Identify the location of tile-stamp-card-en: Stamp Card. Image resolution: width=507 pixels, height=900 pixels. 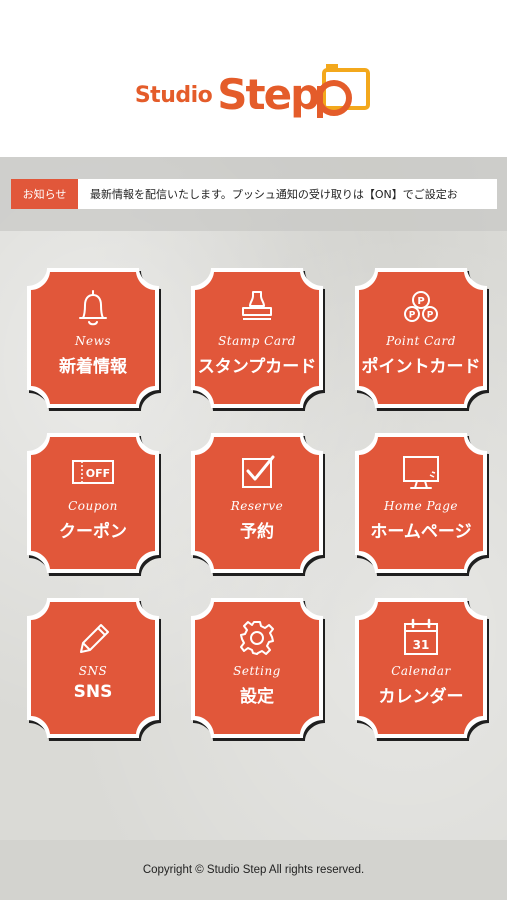
(257, 341).